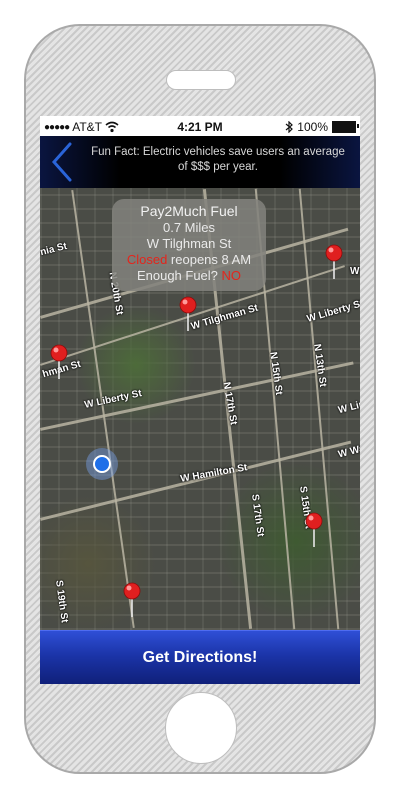 Image resolution: width=400 pixels, height=798 pixels. Describe the element at coordinates (200, 126) in the screenshot. I see `status-bar: ●●●●● AT&T 4:21 PM 100%` at that location.